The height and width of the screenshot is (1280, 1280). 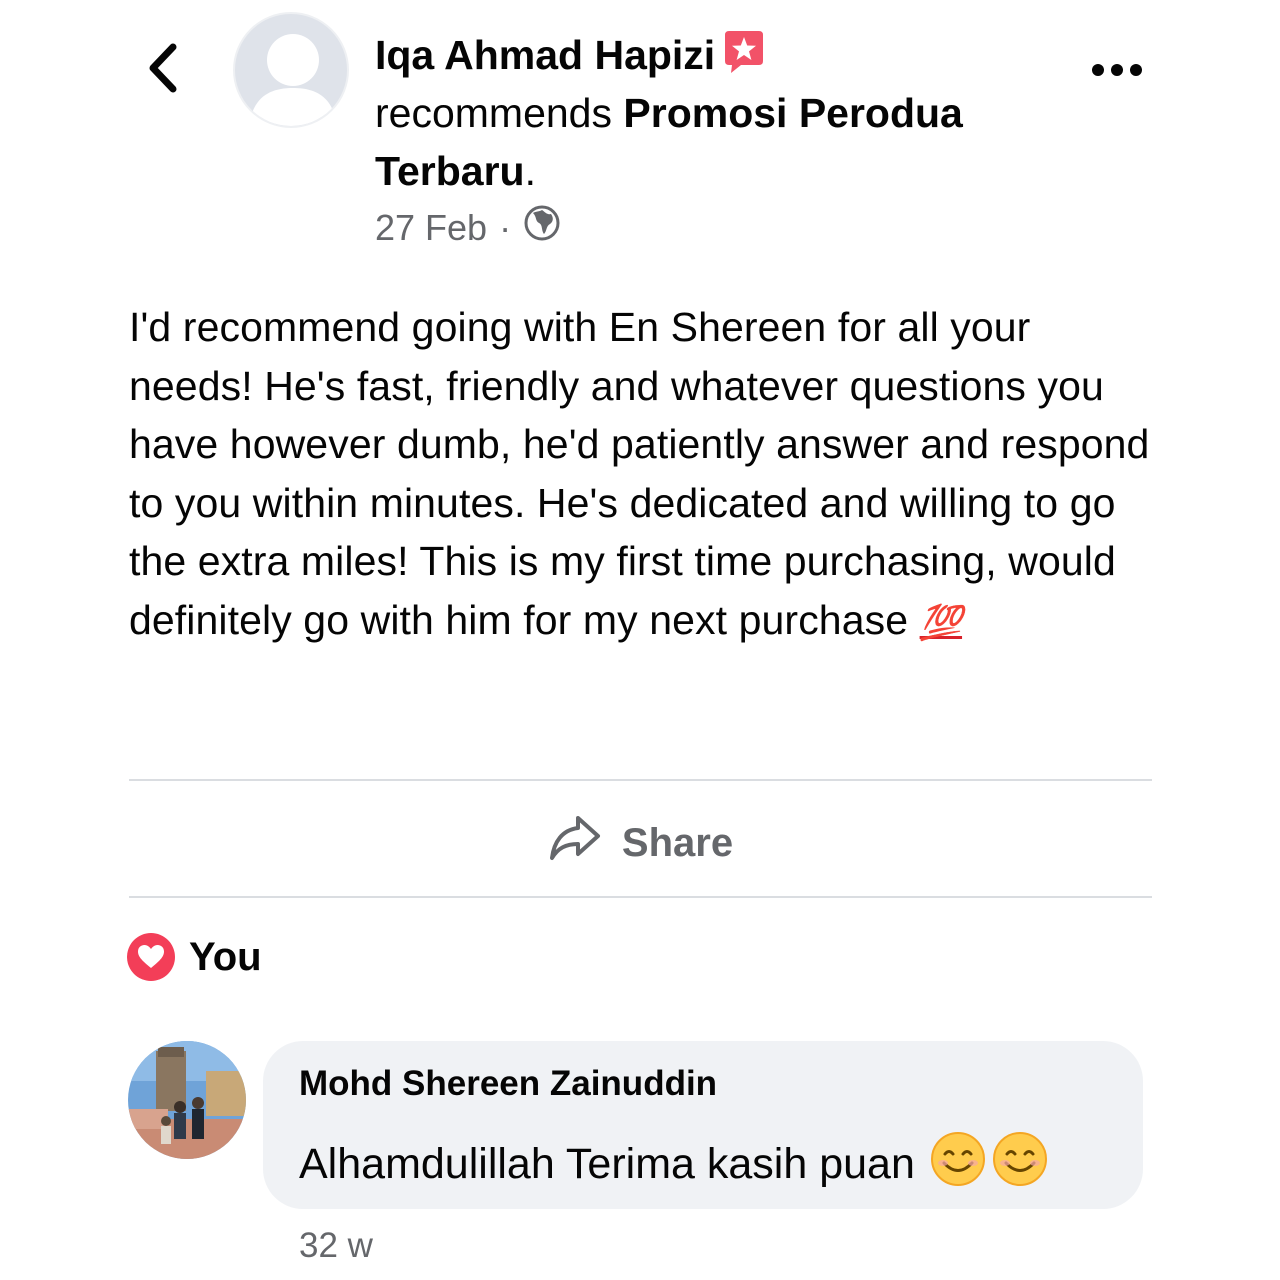 What do you see at coordinates (508, 1084) in the screenshot?
I see `comment-author: Mohd Shereen Zainuddin` at bounding box center [508, 1084].